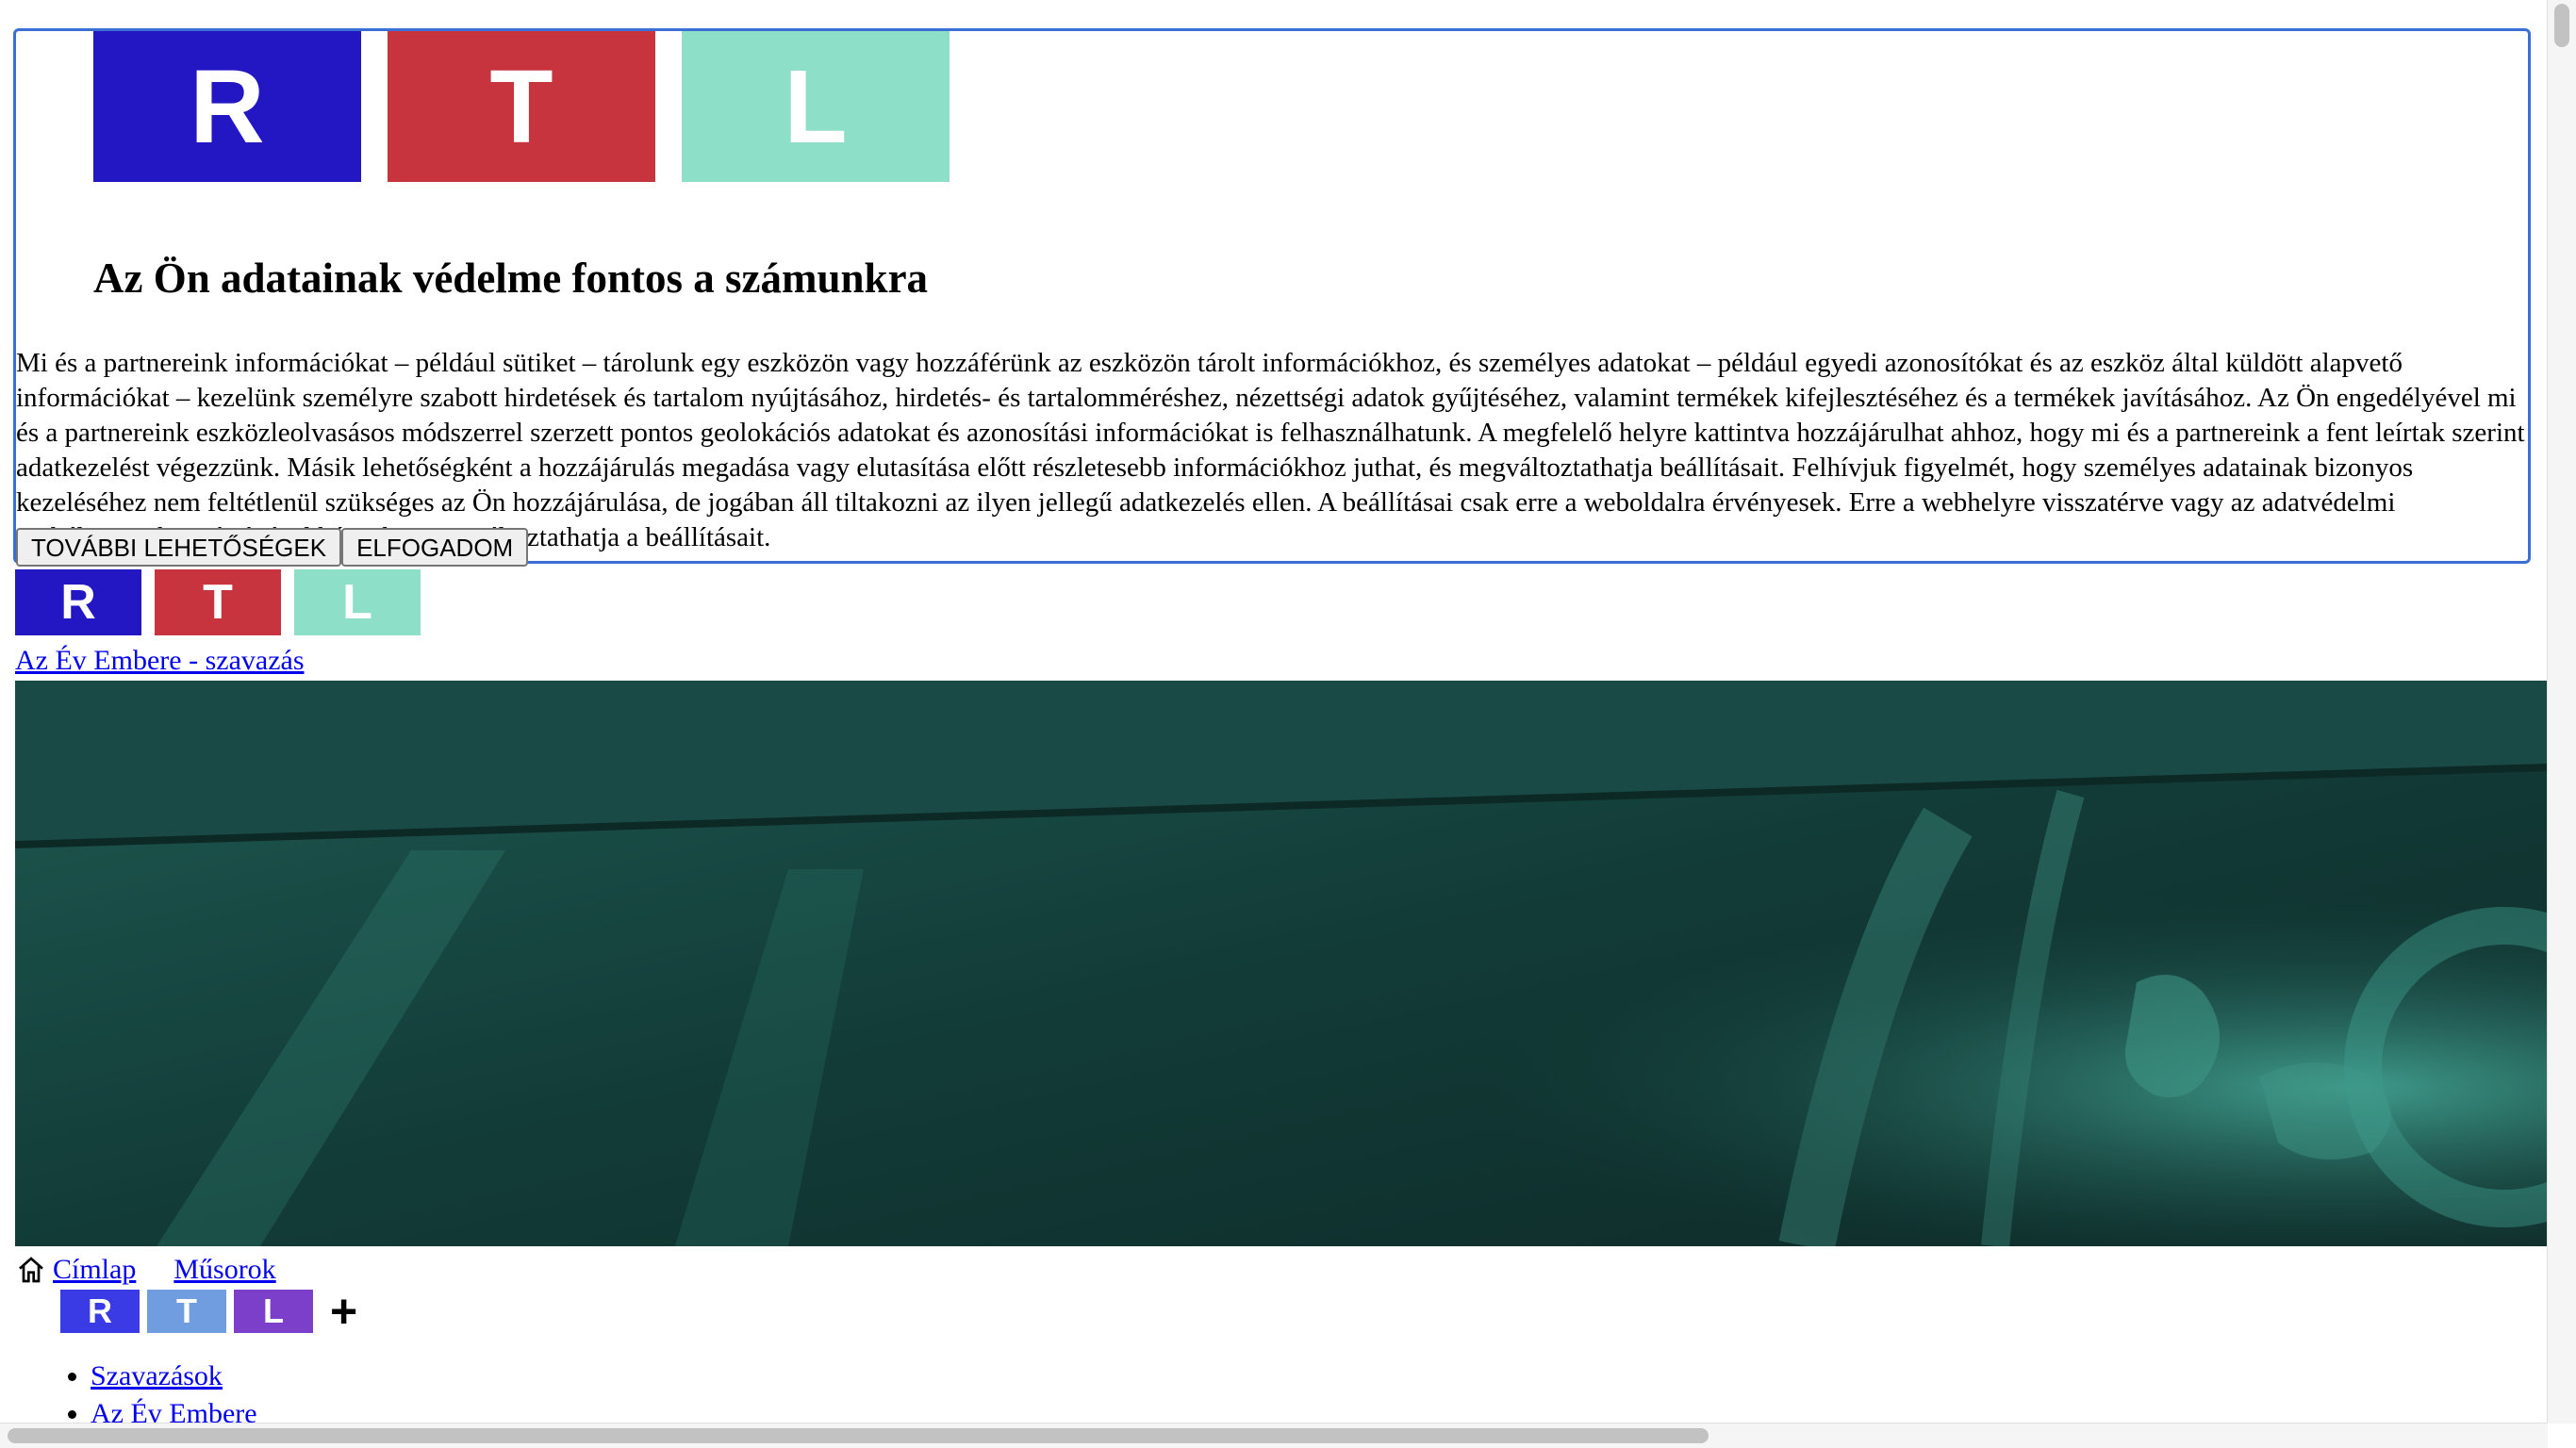 The width and height of the screenshot is (2576, 1448). Describe the element at coordinates (94, 1270) in the screenshot. I see `nav-home-link: Címlap` at that location.